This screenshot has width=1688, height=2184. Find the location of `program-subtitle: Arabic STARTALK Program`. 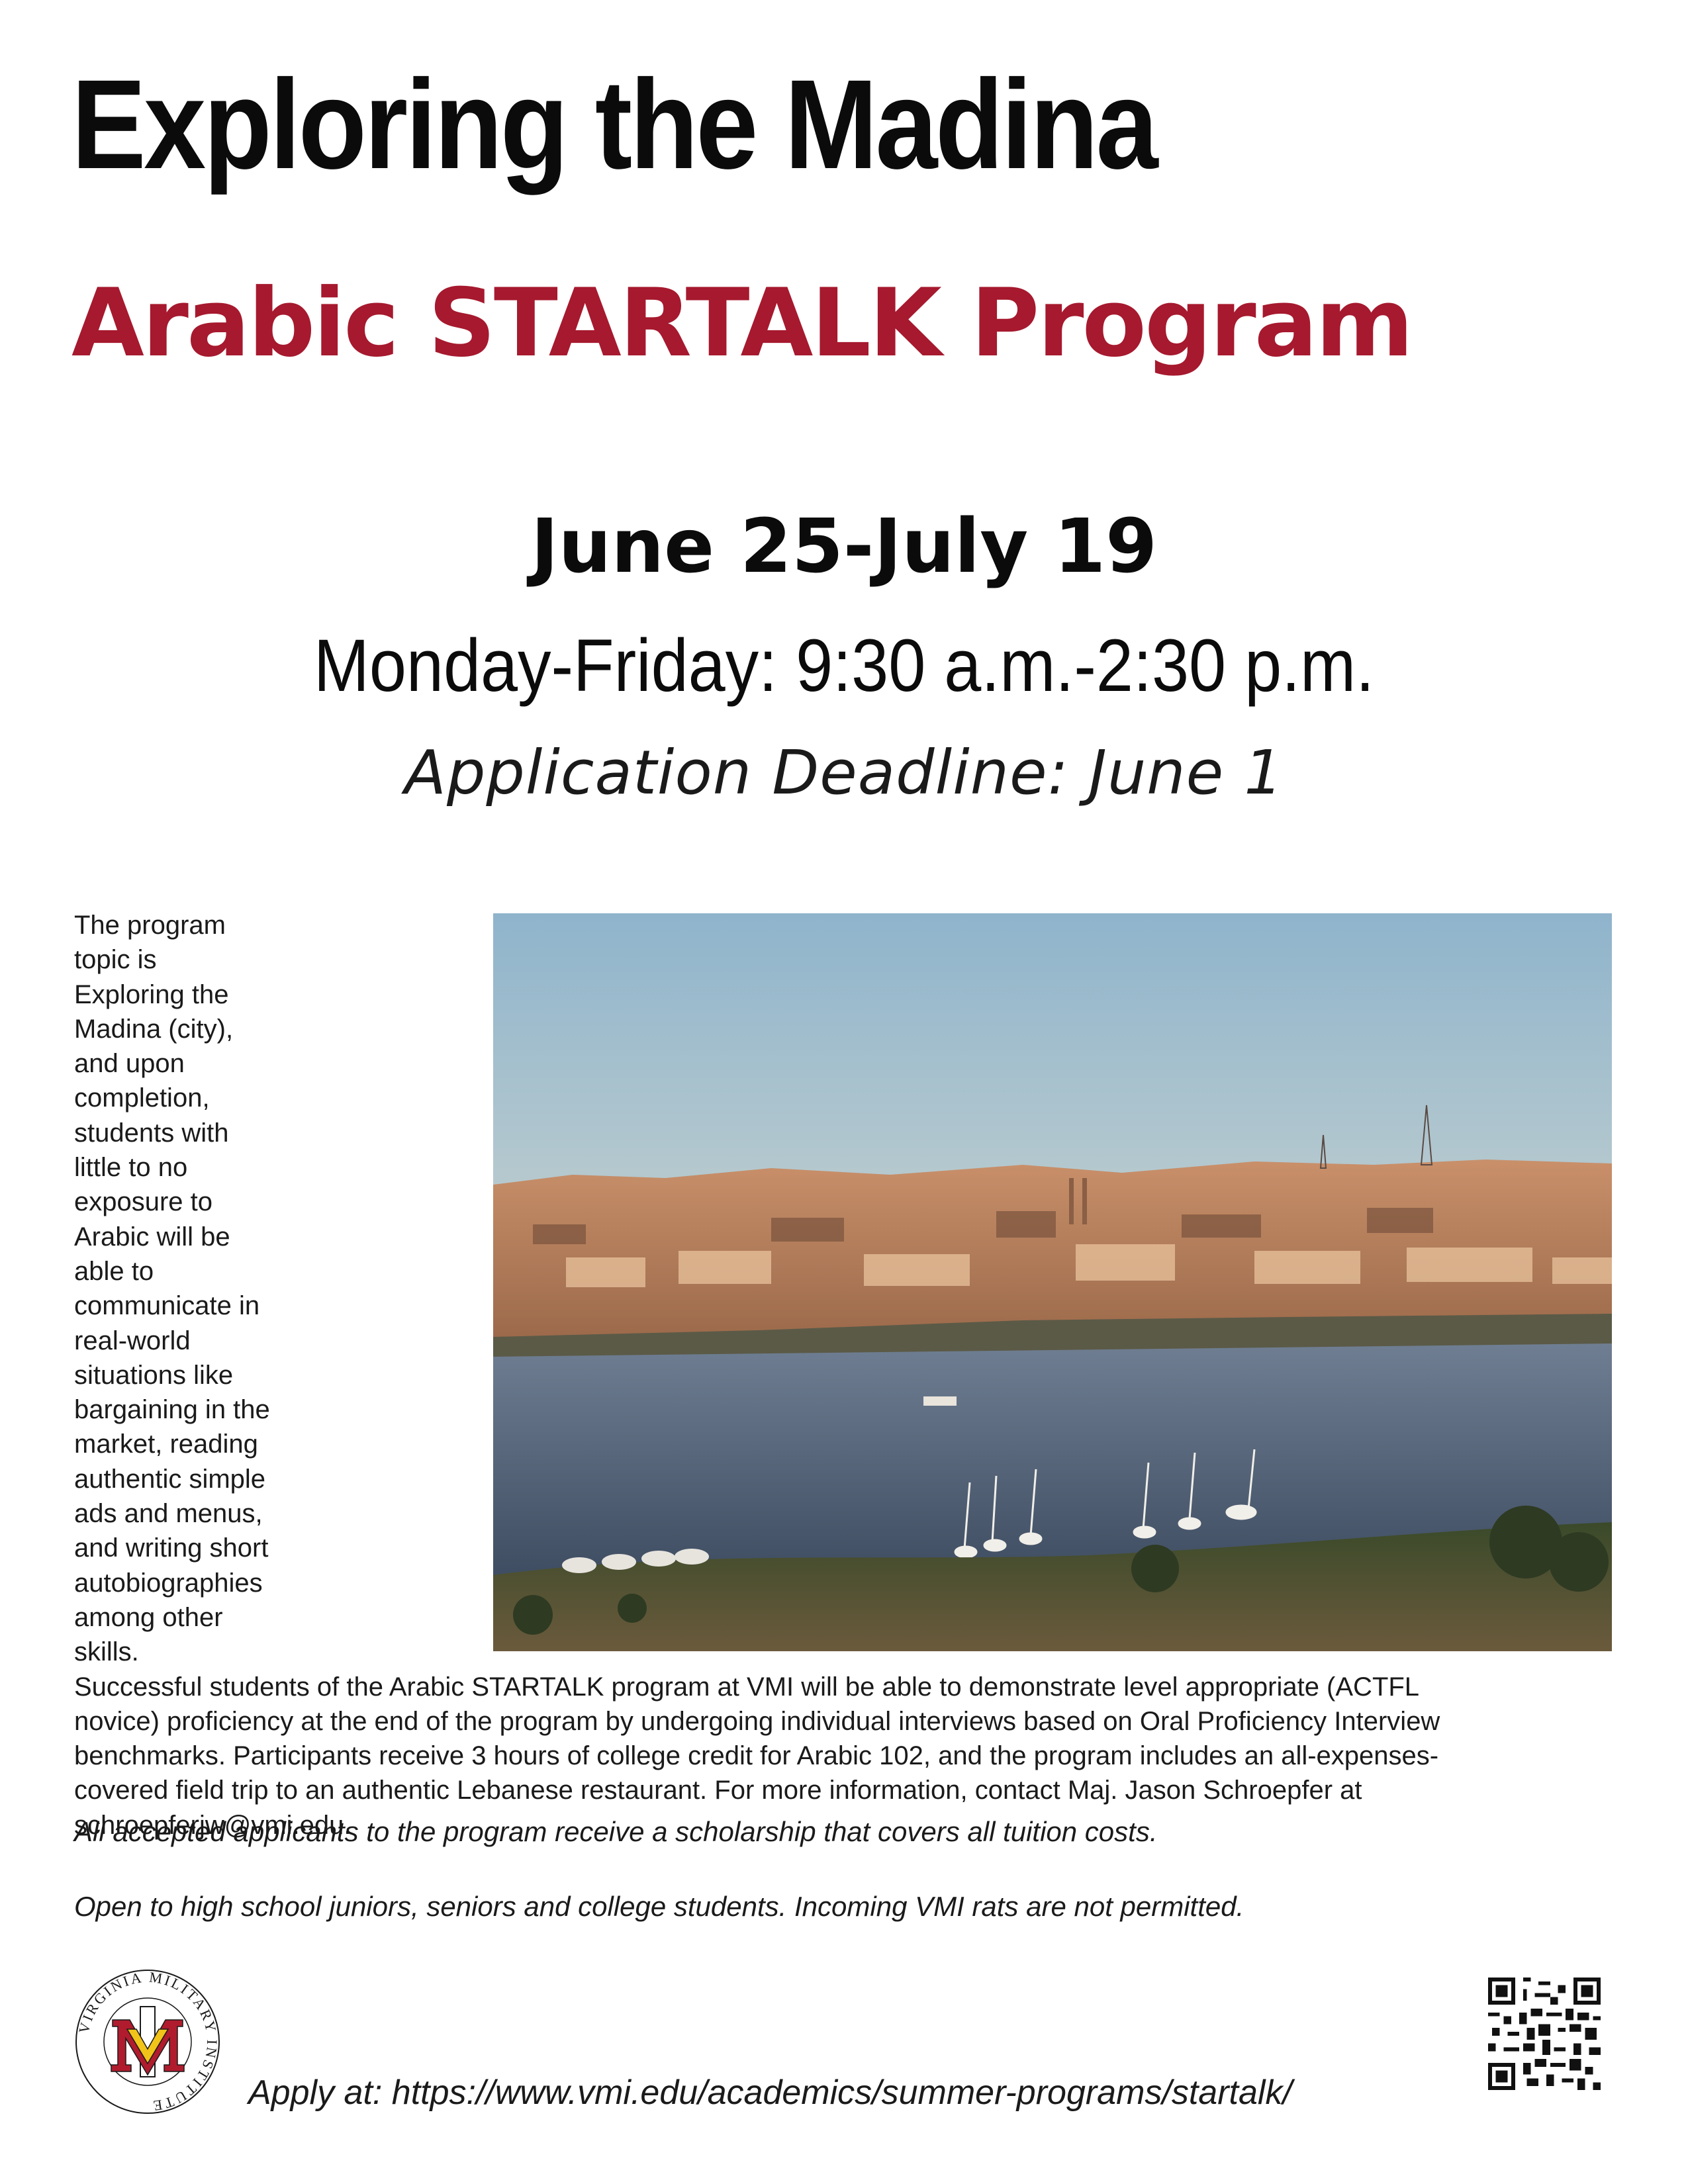

program-subtitle: Arabic STARTALK Program is located at coordinates (742, 323).